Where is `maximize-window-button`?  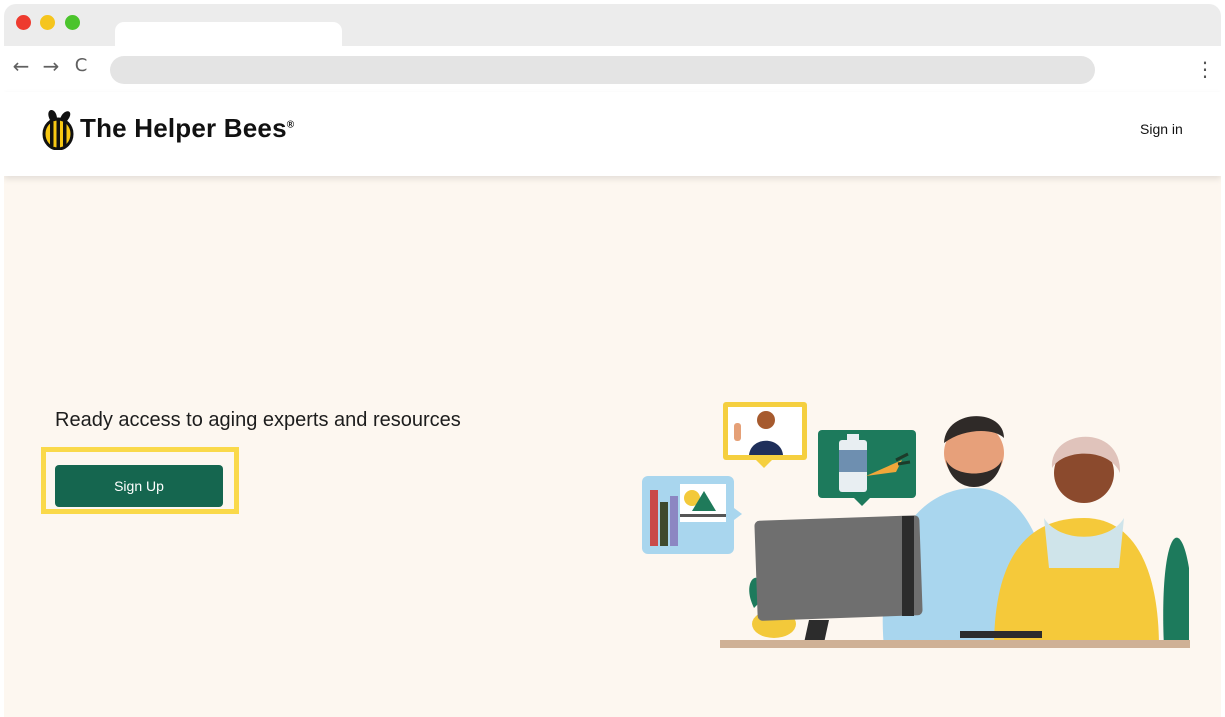
maximize-window-button is located at coordinates (72, 22).